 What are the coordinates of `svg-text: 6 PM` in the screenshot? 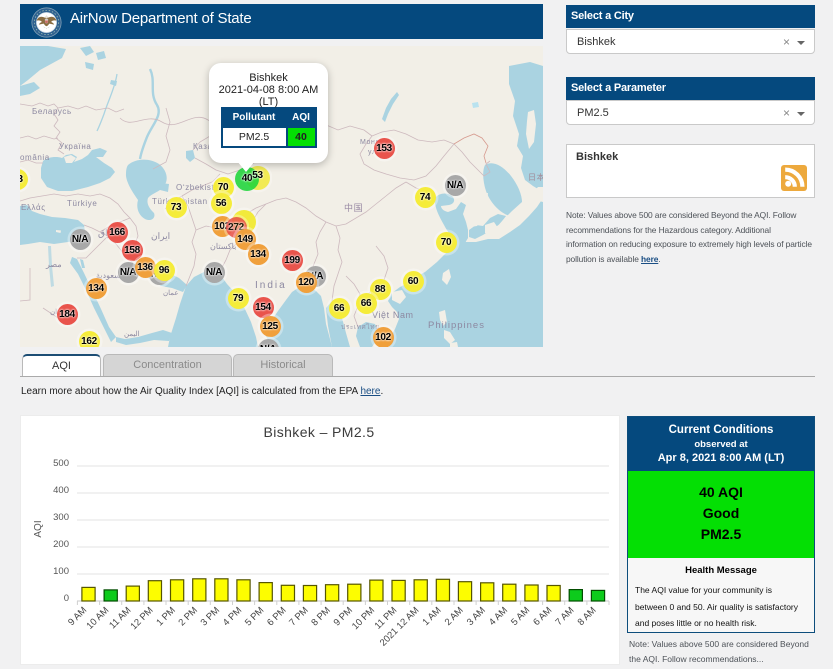 It's located at (277, 617).